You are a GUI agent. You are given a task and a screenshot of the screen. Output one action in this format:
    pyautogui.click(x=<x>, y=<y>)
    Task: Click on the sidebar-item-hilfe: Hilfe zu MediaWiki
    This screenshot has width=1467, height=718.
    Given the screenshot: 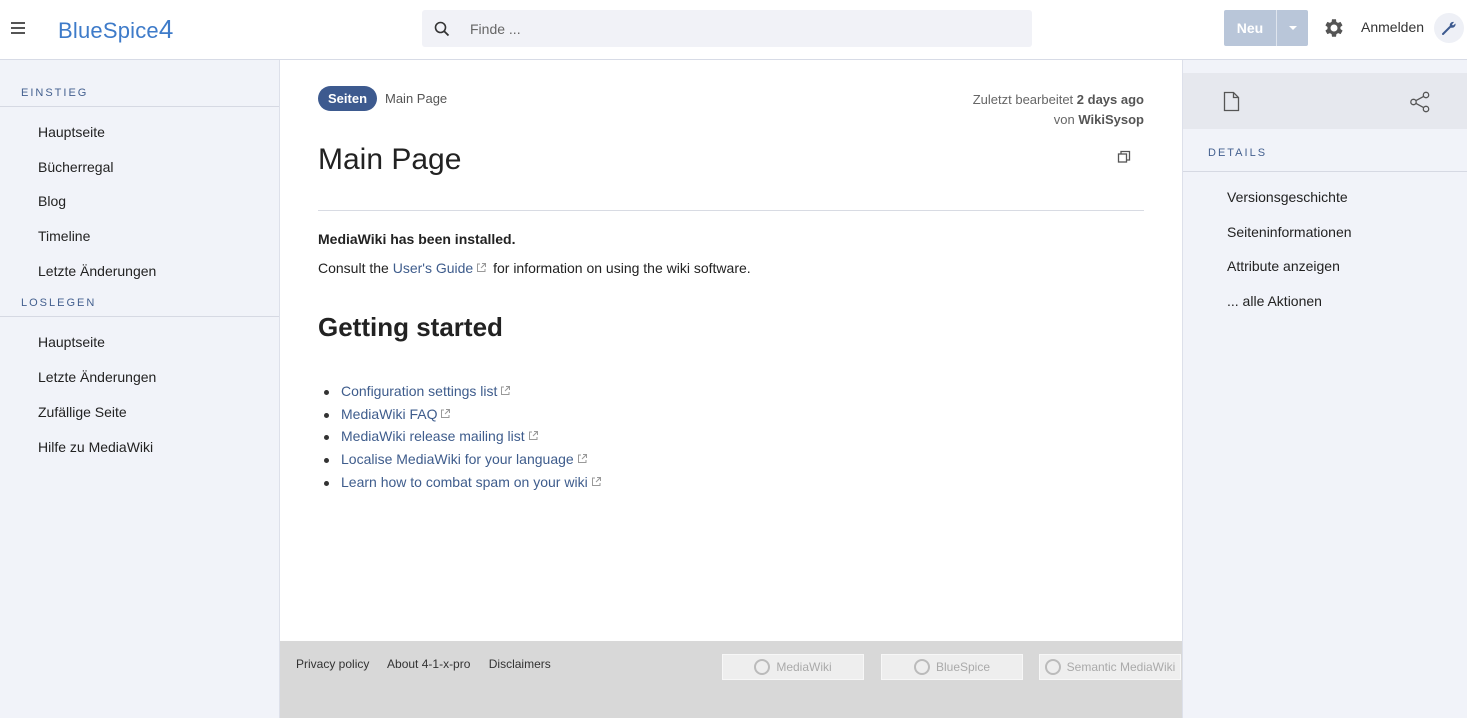 What is the action you would take?
    pyautogui.click(x=139, y=447)
    